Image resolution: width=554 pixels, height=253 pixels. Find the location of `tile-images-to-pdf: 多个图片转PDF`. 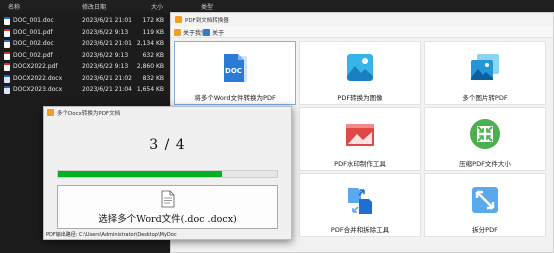

tile-images-to-pdf: 多个图片转PDF is located at coordinates (485, 73).